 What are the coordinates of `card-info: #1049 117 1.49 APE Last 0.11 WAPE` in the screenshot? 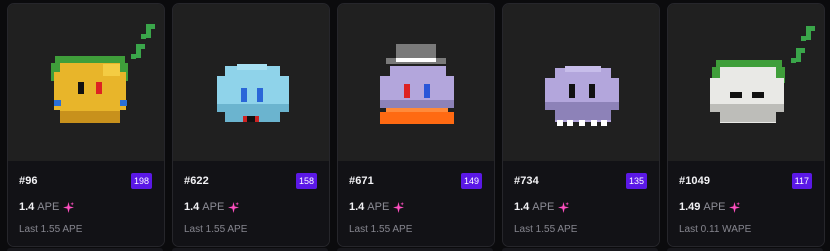 It's located at (746, 203).